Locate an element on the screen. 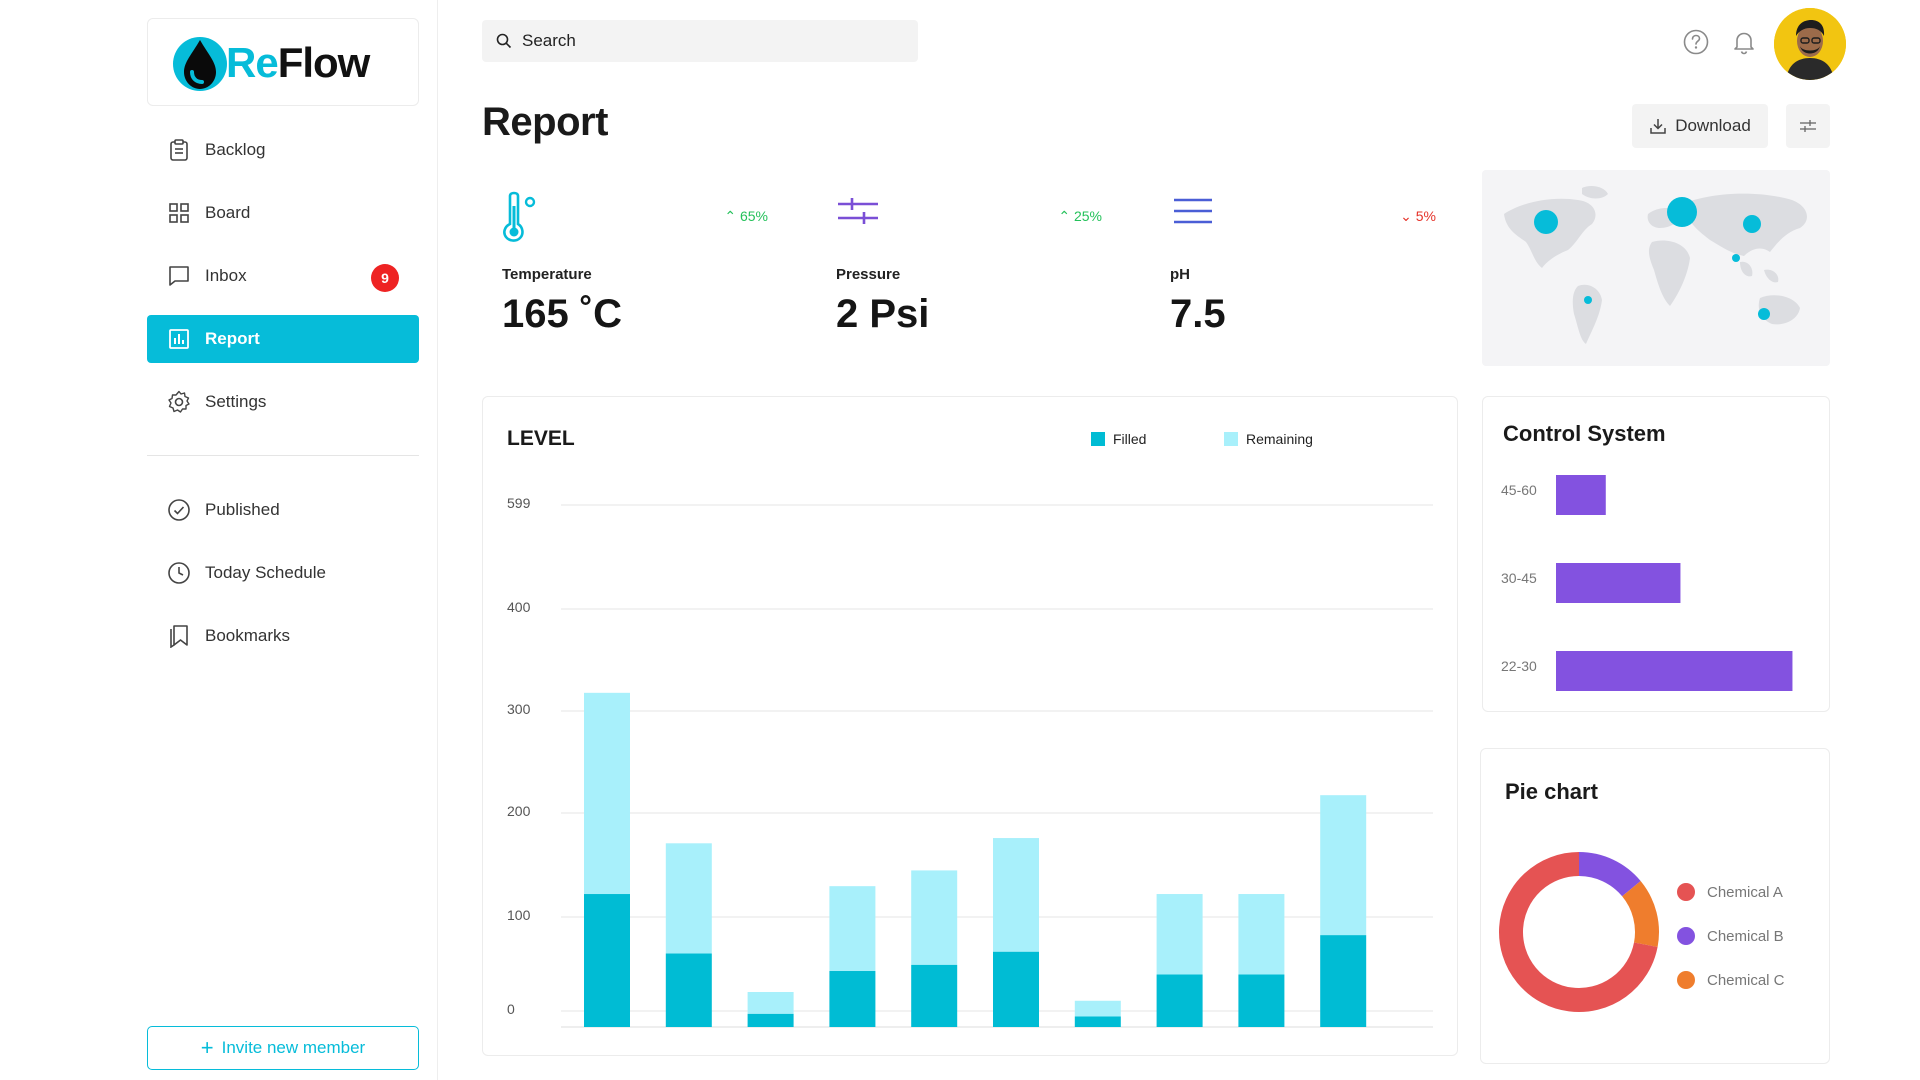  brand-name: ReFlow is located at coordinates (298, 63).